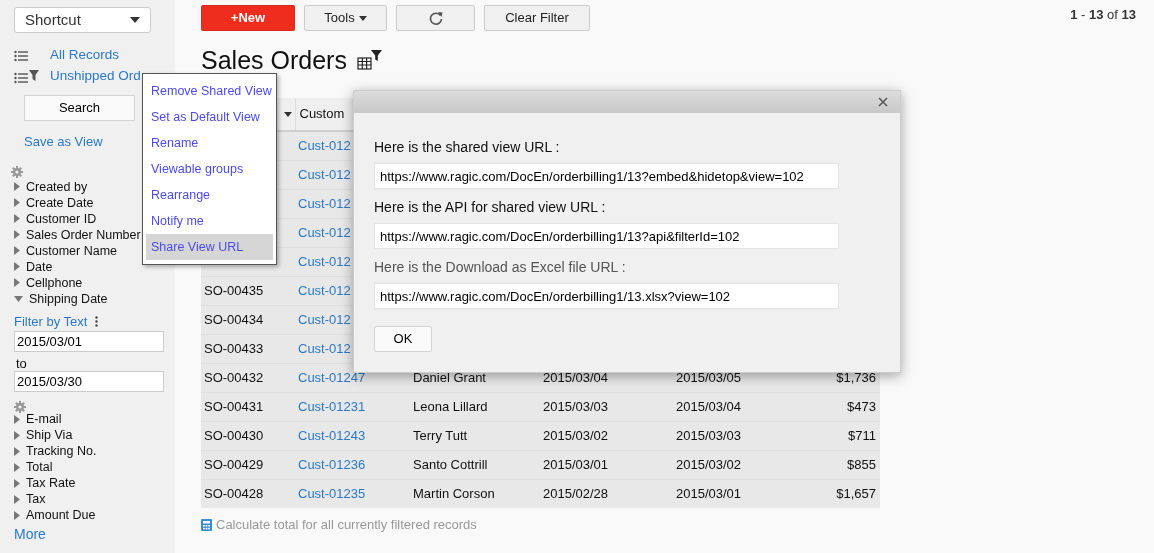 The image size is (1154, 553). I want to click on field-label: Tax Rate, so click(51, 483).